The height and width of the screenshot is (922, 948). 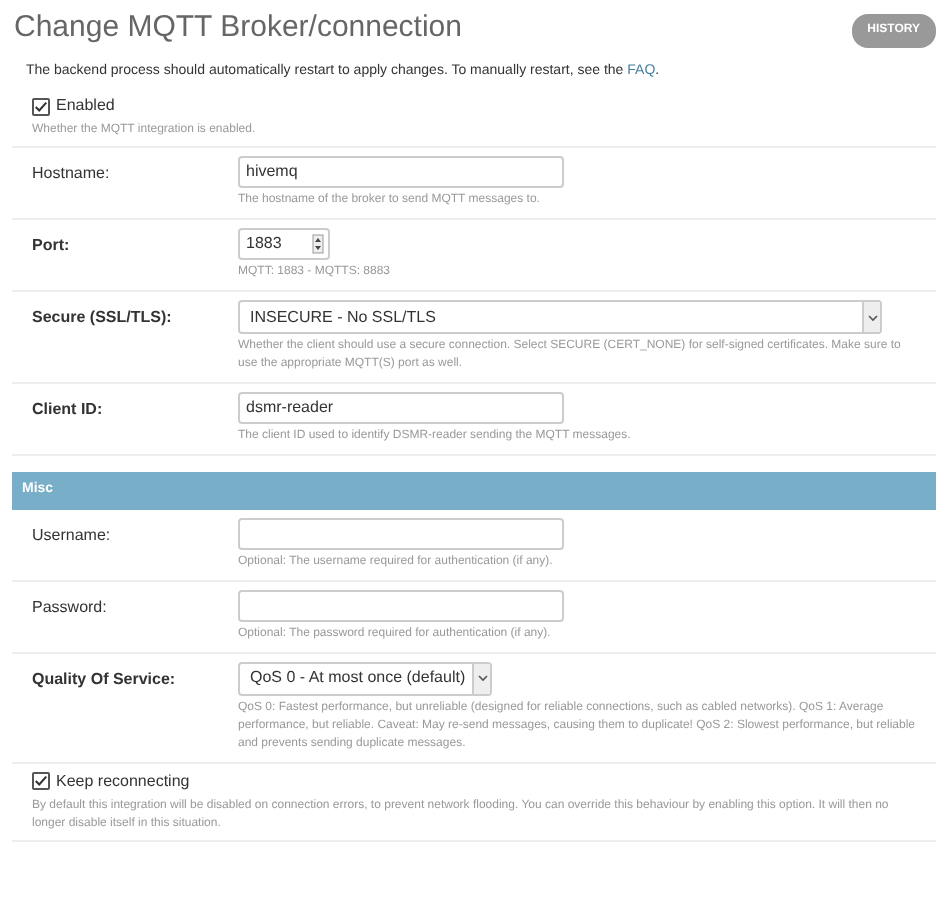 What do you see at coordinates (401, 408) in the screenshot?
I see `text-field: dsmr-reader` at bounding box center [401, 408].